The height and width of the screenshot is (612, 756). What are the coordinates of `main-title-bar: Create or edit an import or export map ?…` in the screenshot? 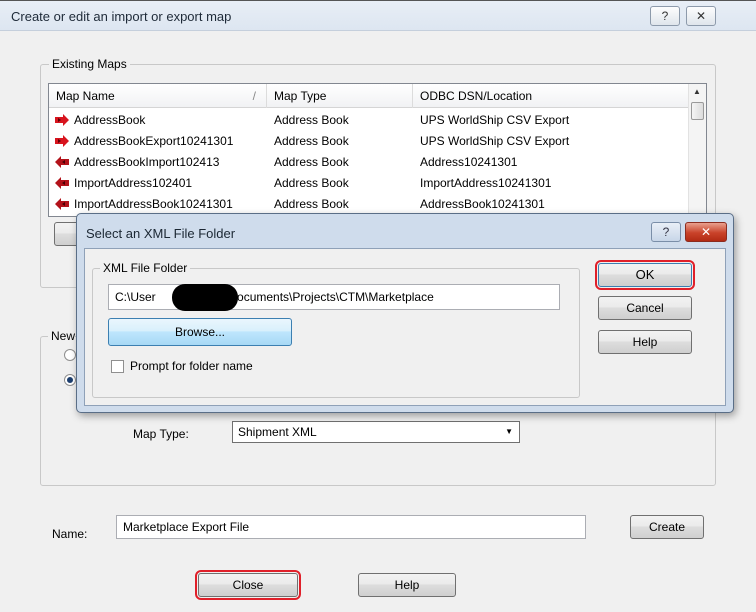 It's located at (378, 16).